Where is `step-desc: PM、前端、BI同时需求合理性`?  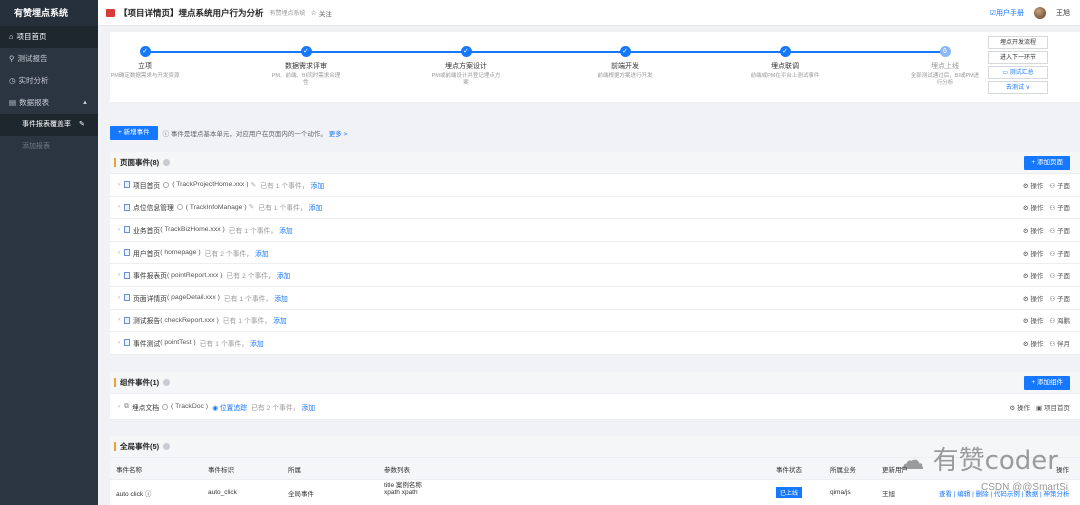 step-desc: PM、前端、BI同时需求合理性 is located at coordinates (306, 79).